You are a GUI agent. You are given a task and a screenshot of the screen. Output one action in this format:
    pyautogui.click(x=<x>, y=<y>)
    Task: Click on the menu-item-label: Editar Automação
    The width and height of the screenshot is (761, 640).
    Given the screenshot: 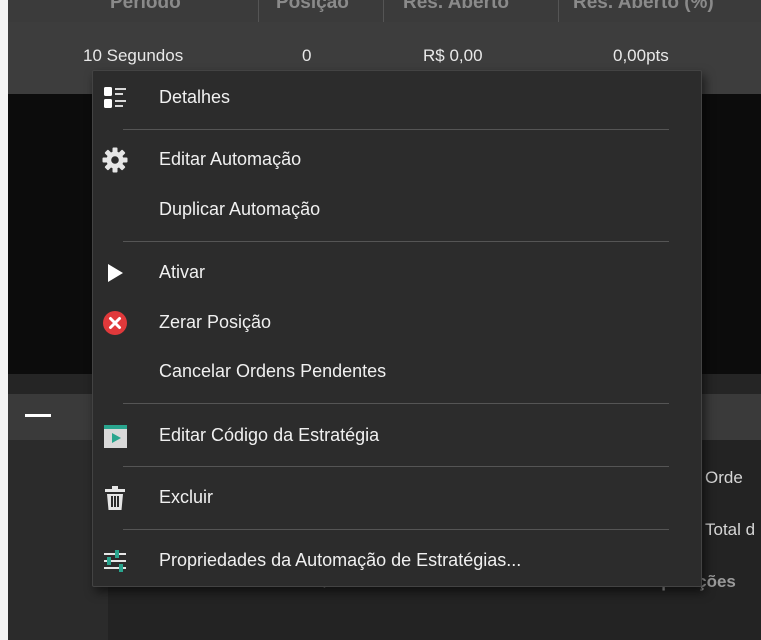 What is the action you would take?
    pyautogui.click(x=230, y=159)
    